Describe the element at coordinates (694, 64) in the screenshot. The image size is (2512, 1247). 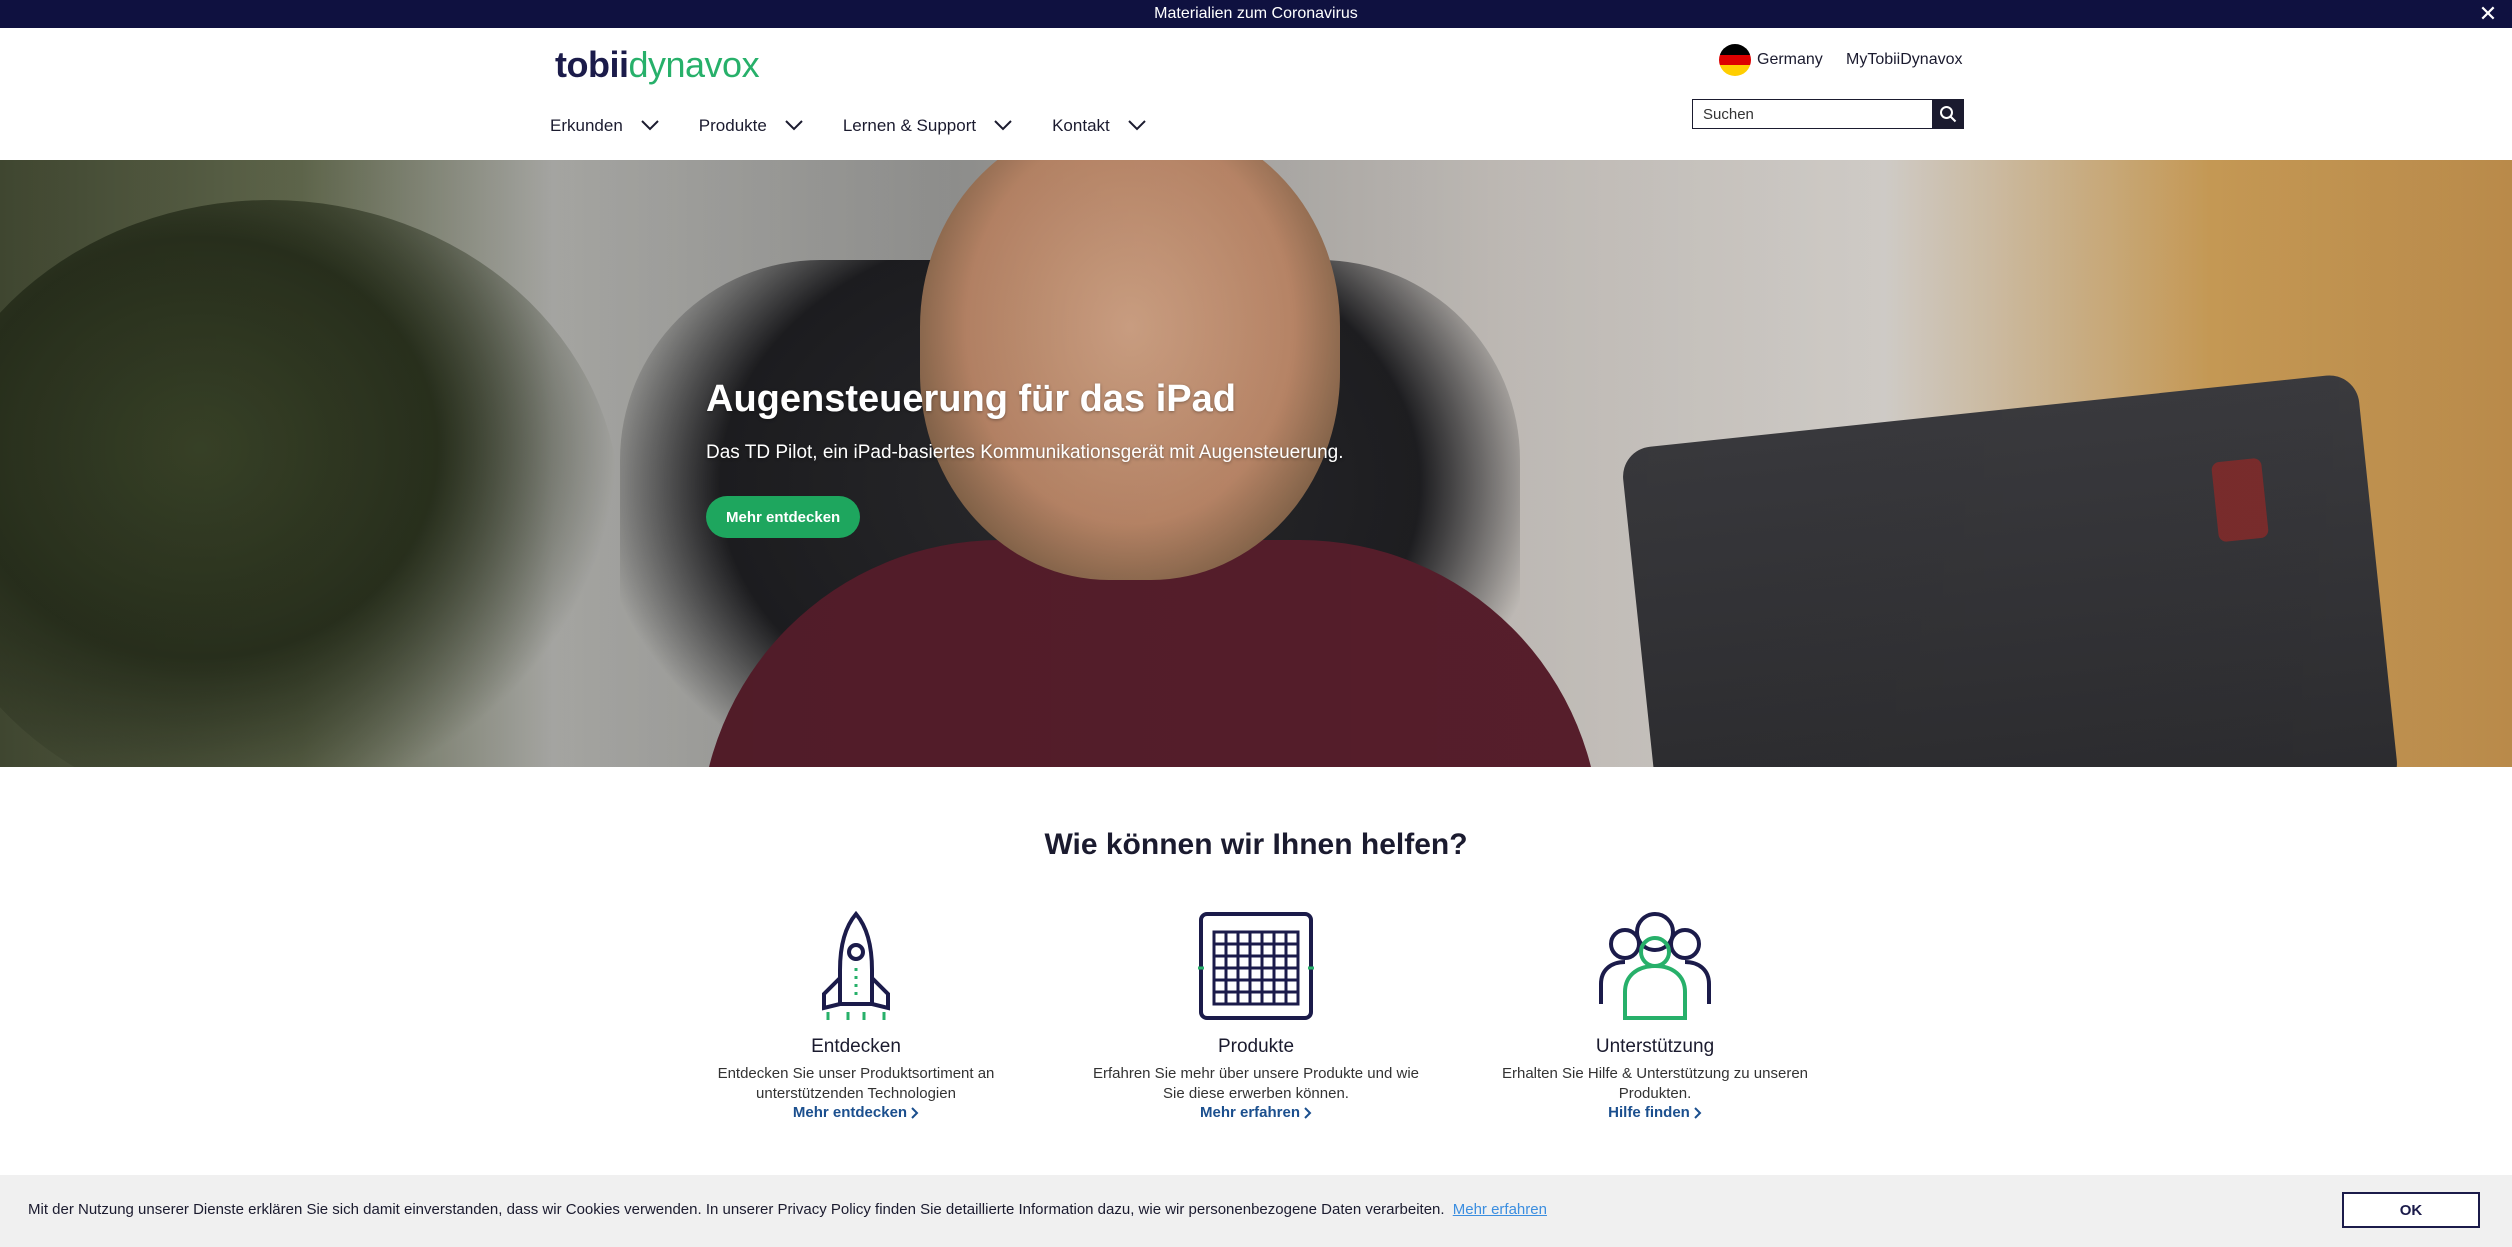
I see `logo-part-dynavox: dynavox` at that location.